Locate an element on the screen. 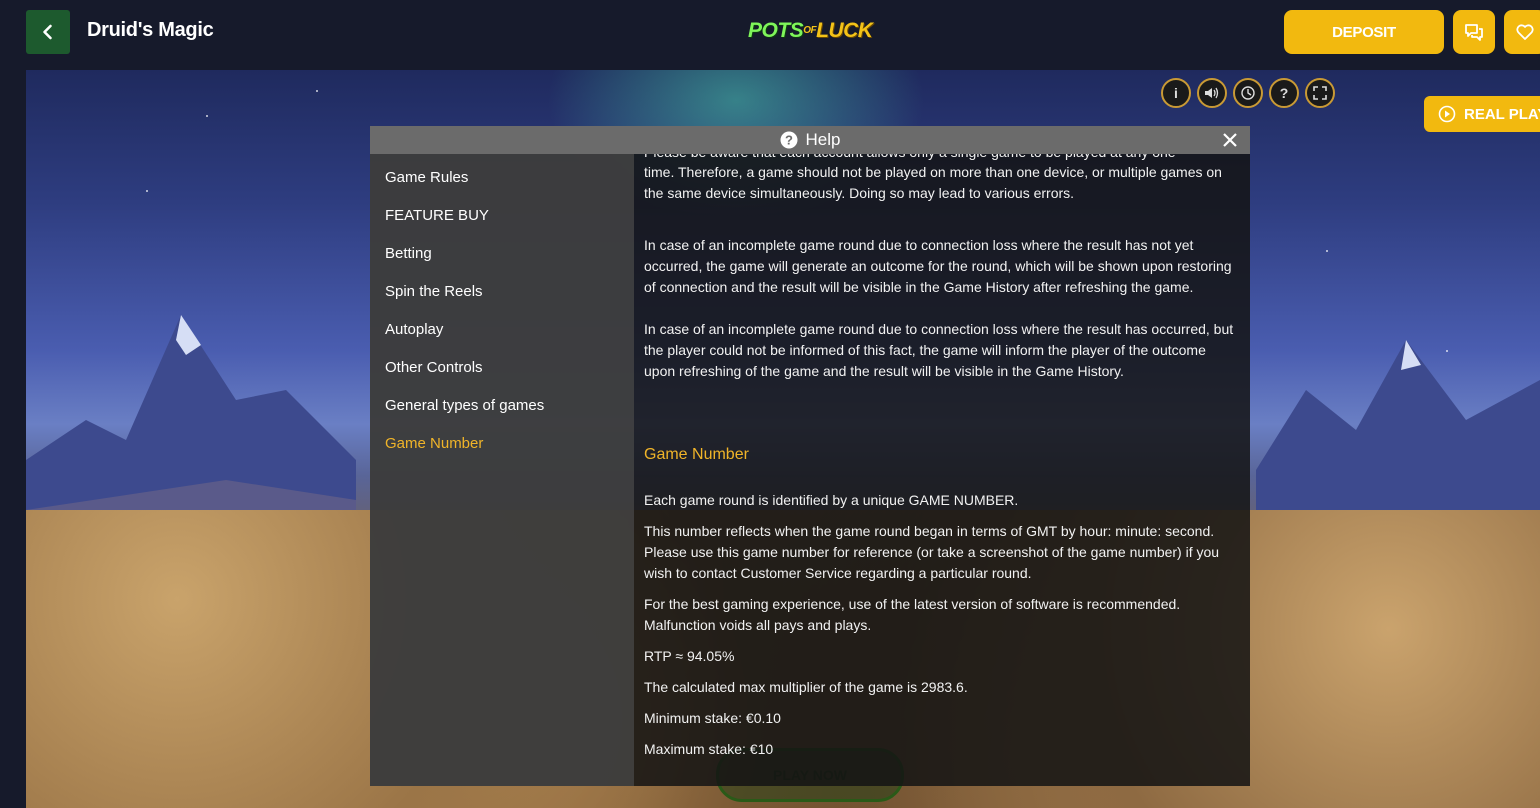  info-button: i is located at coordinates (1176, 93).